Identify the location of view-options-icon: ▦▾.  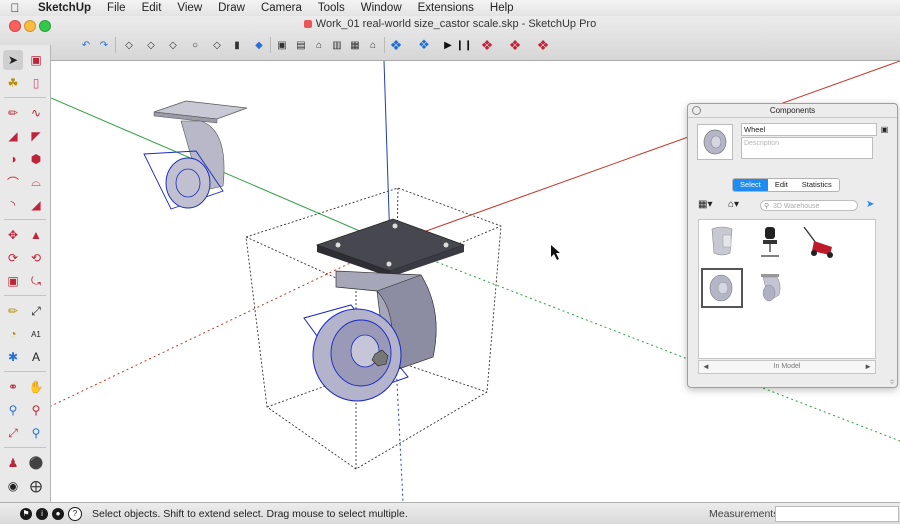
(705, 204).